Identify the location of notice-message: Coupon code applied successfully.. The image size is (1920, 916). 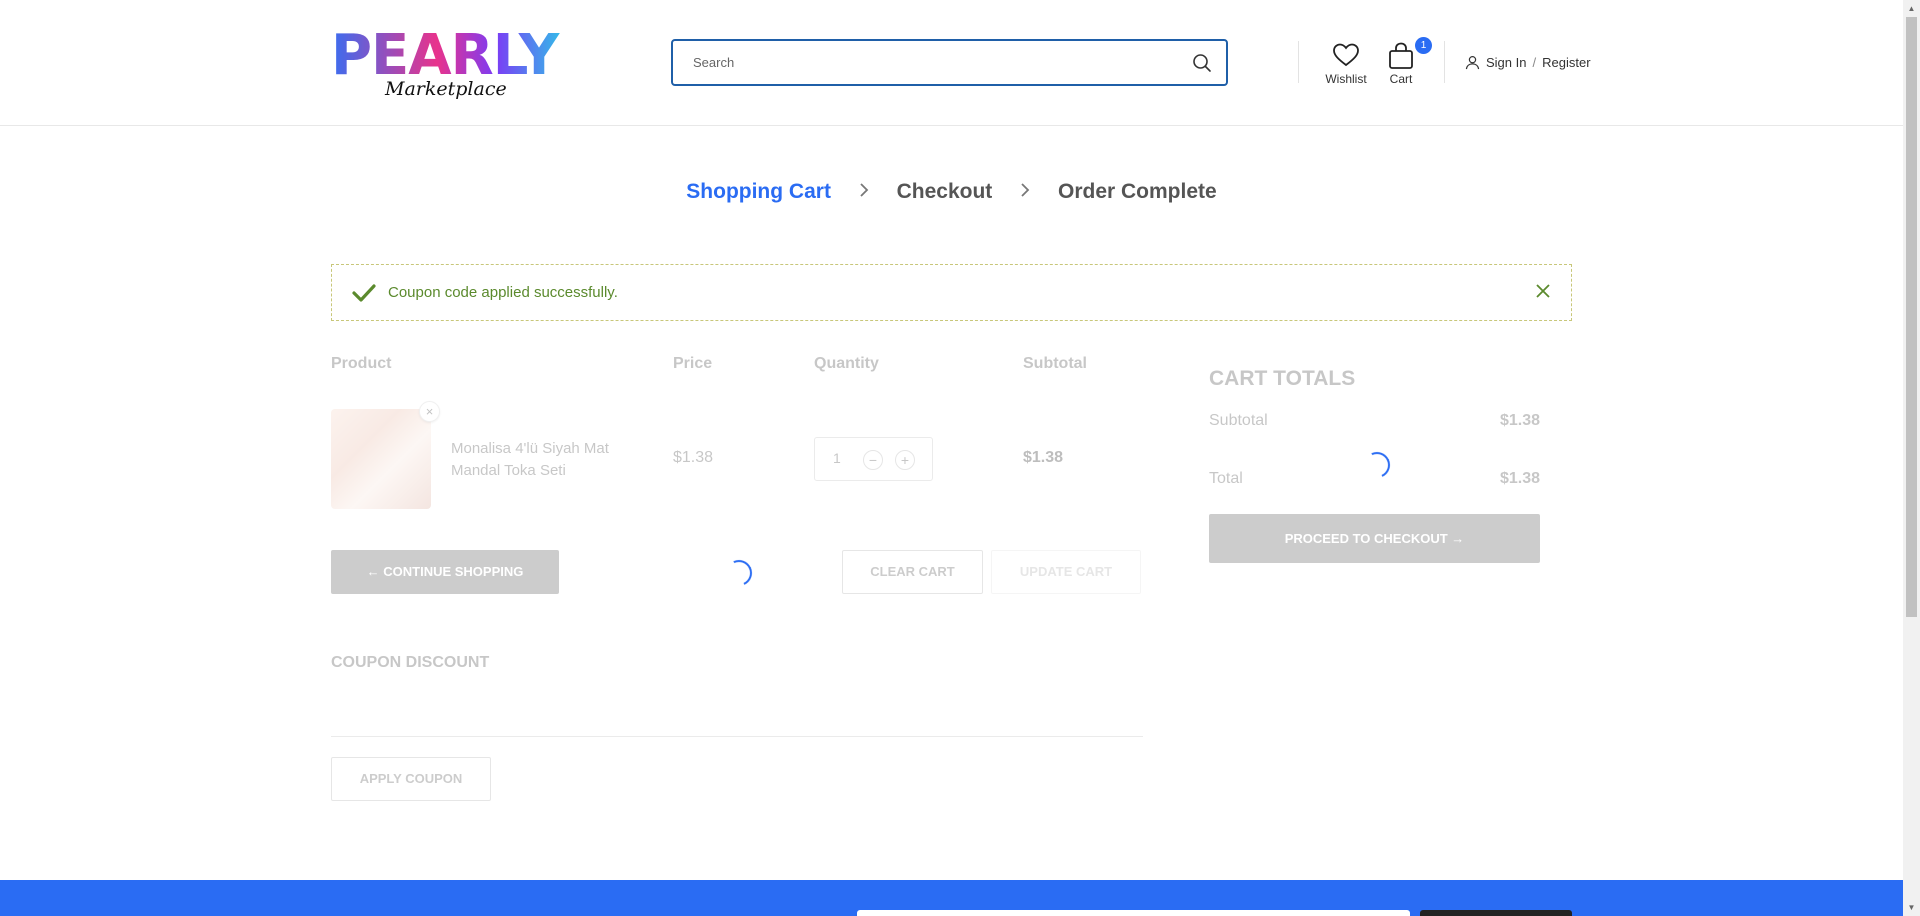
(503, 292).